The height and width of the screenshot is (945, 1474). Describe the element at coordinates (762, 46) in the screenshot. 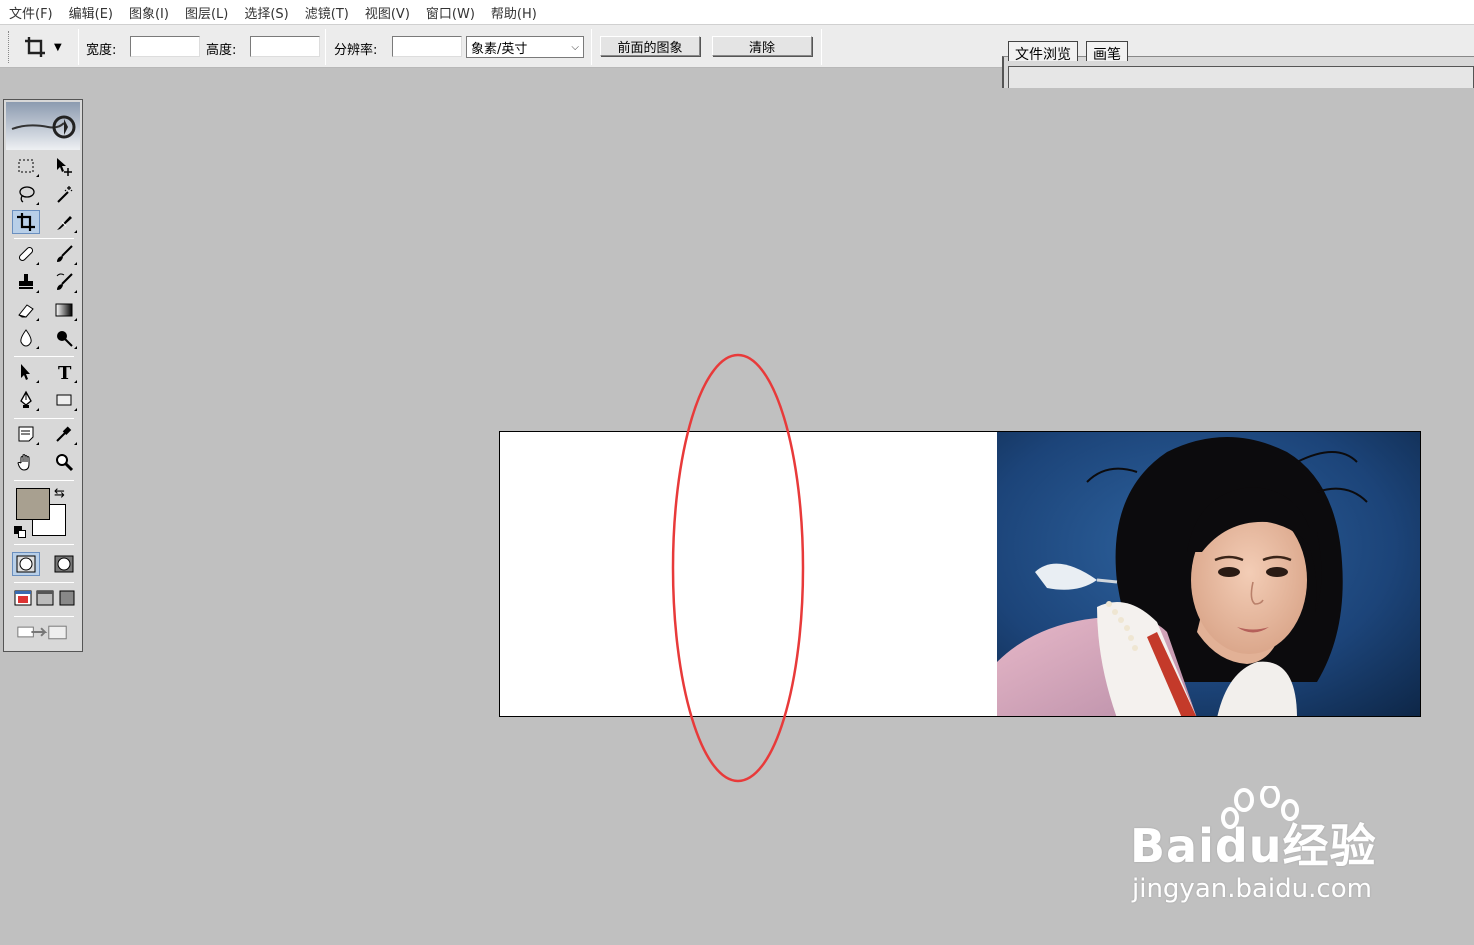

I see `clear-button: 清除` at that location.